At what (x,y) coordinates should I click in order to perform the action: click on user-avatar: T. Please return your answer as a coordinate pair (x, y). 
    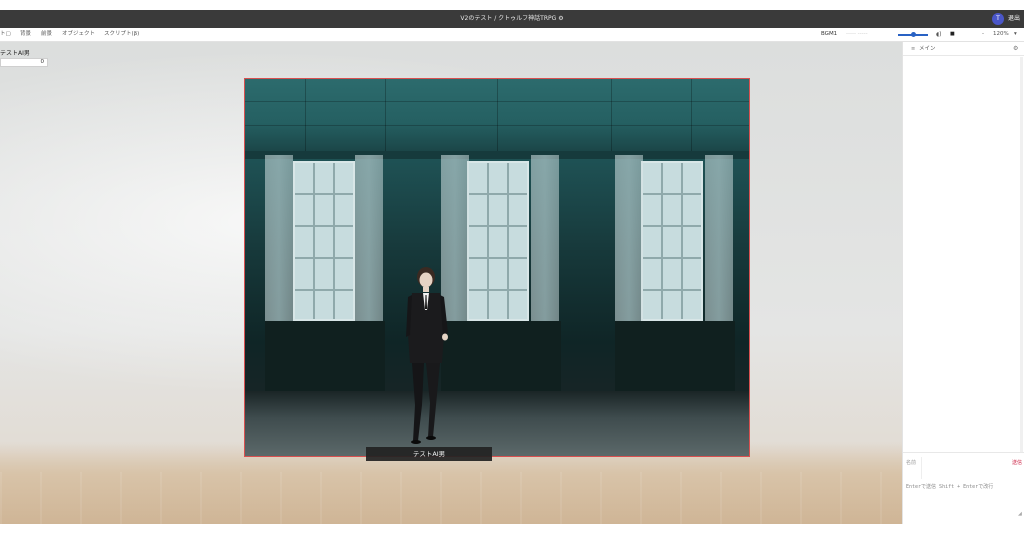
    Looking at the image, I should click on (998, 19).